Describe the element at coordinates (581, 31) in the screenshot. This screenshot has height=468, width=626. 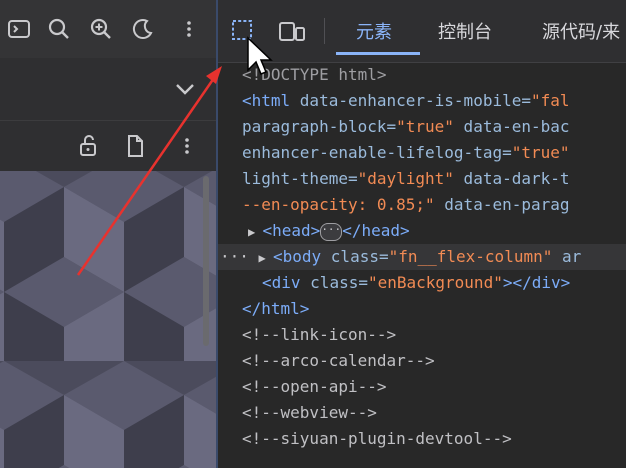
I see `tab-sources: 源代码/来` at that location.